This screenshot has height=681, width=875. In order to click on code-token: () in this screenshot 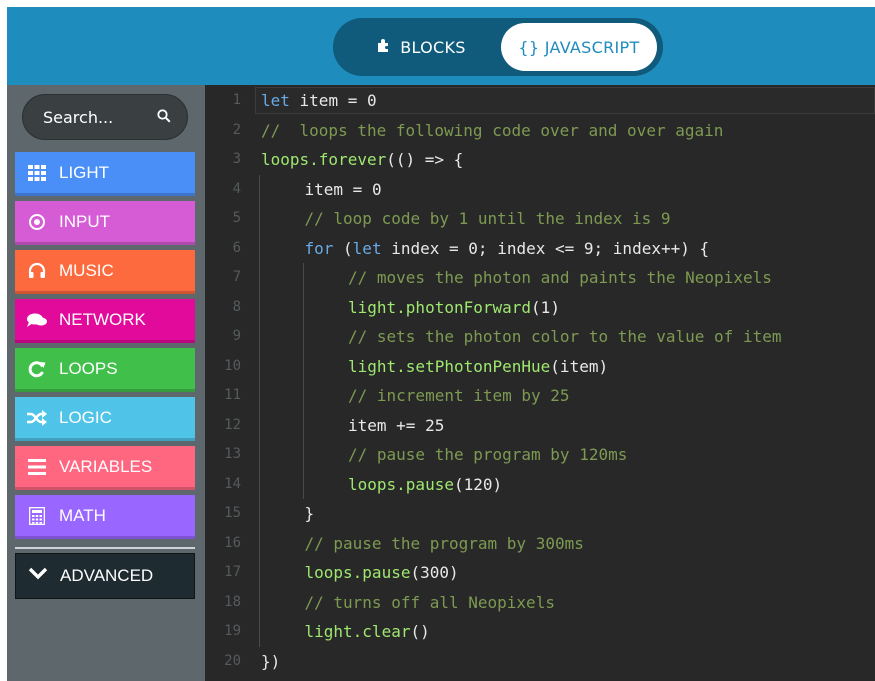, I will do `click(420, 631)`.